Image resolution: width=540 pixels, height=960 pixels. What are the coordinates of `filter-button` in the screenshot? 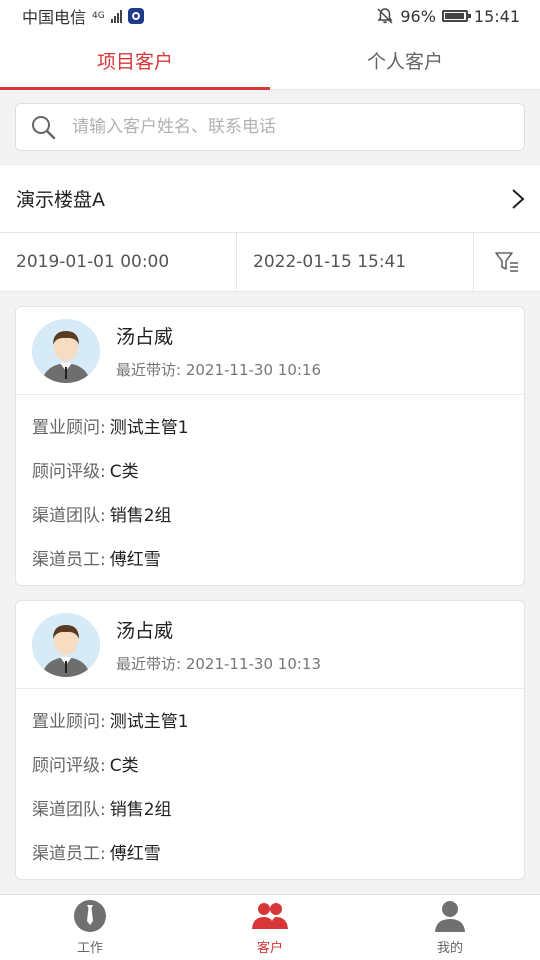 It's located at (507, 262).